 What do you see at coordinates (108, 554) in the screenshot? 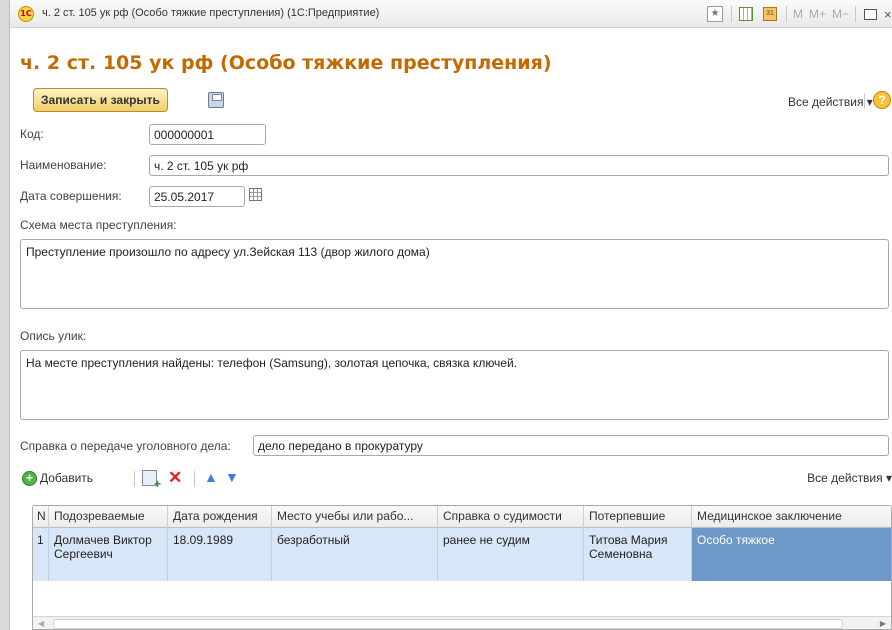
I see `cell-suspect: Долмачев Виктор Сергеевич` at bounding box center [108, 554].